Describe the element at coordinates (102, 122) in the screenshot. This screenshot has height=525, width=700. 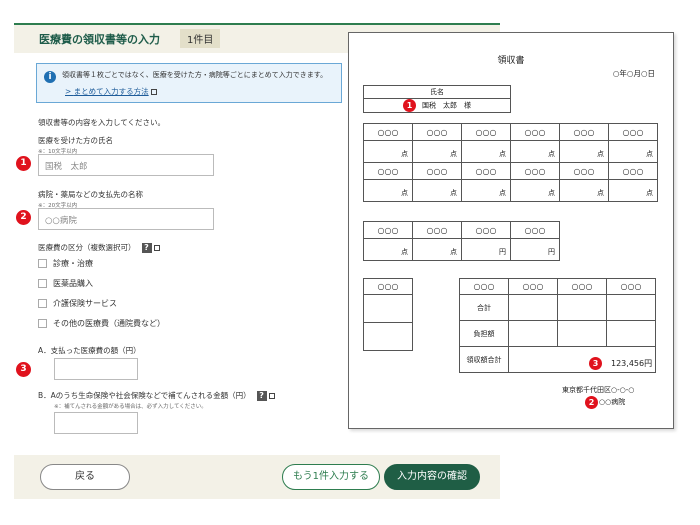
I see `instructions-text: 領収書等の内容を入力してください。` at that location.